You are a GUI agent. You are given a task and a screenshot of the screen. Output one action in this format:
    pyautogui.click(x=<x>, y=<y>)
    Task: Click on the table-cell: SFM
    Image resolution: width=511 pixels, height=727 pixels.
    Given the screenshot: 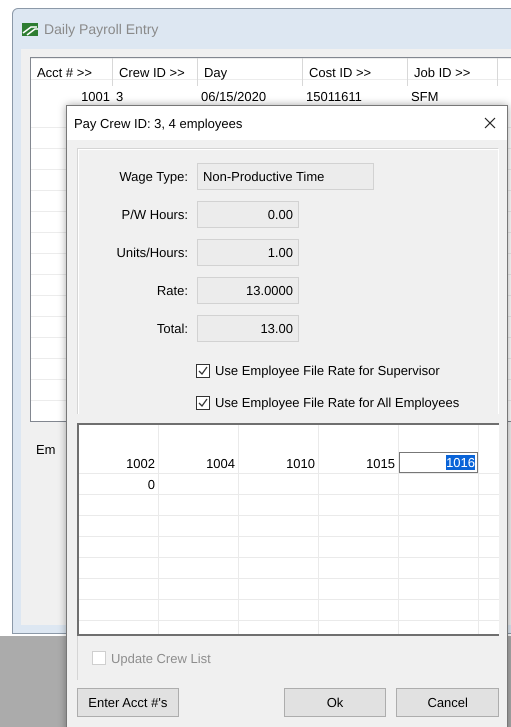 What is the action you would take?
    pyautogui.click(x=424, y=96)
    